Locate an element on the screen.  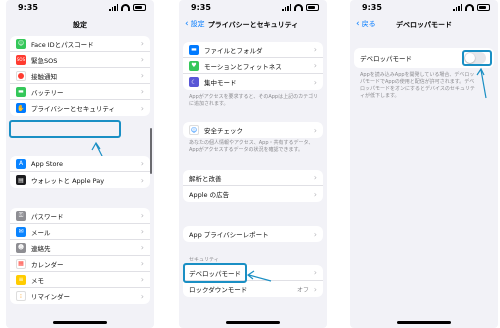
settings-group-store: A App Store › ▤ ウォレットと Apple Pay › is located at coordinates (80, 172).